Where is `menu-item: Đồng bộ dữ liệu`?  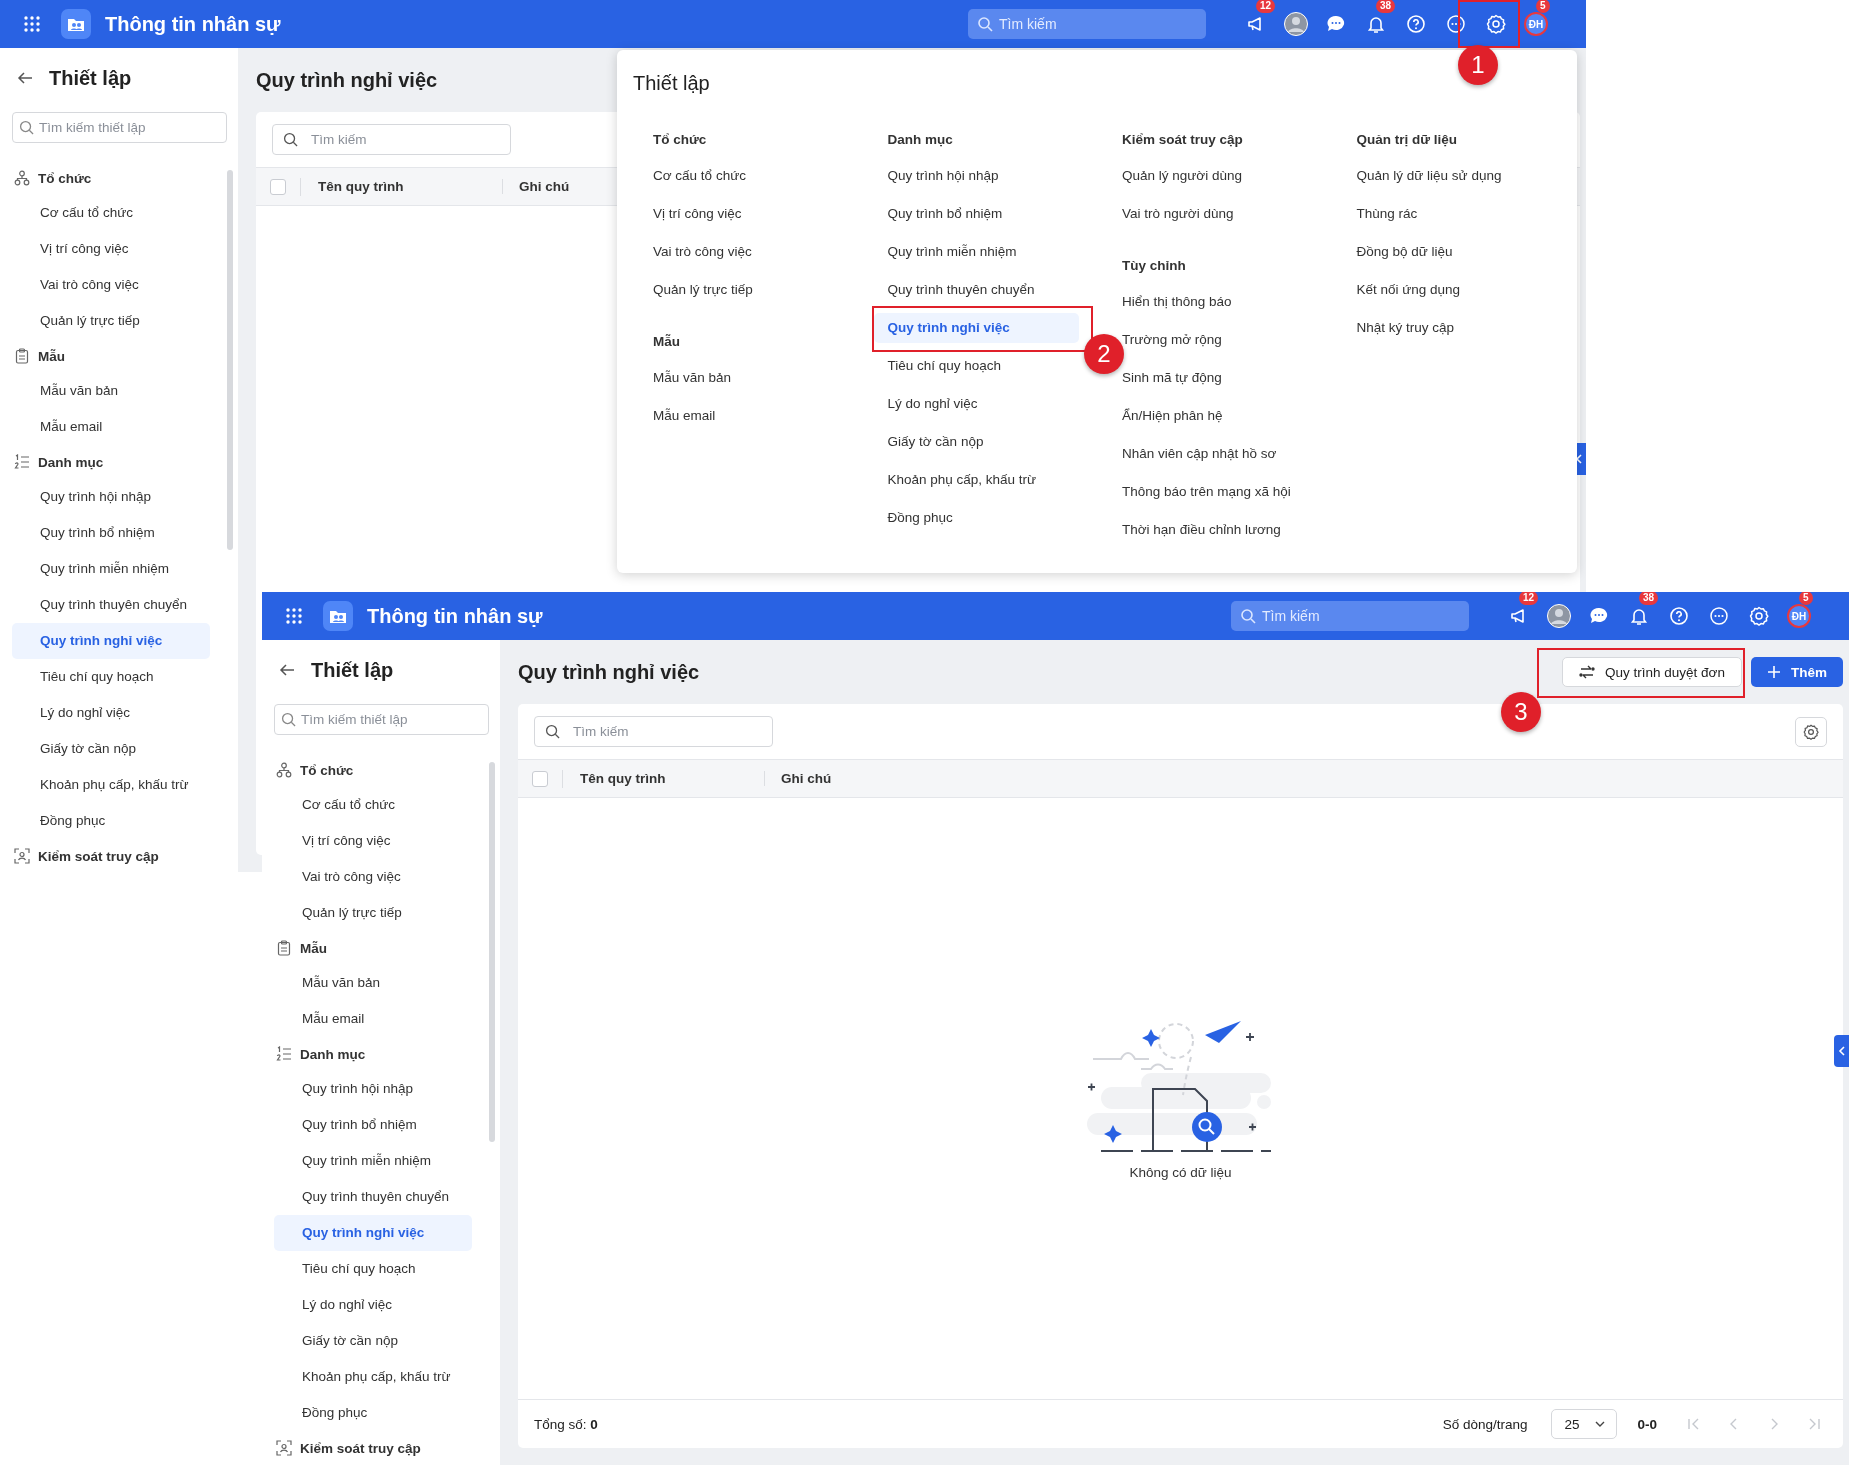
menu-item: Đồng bộ dữ liệu is located at coordinates (1404, 252).